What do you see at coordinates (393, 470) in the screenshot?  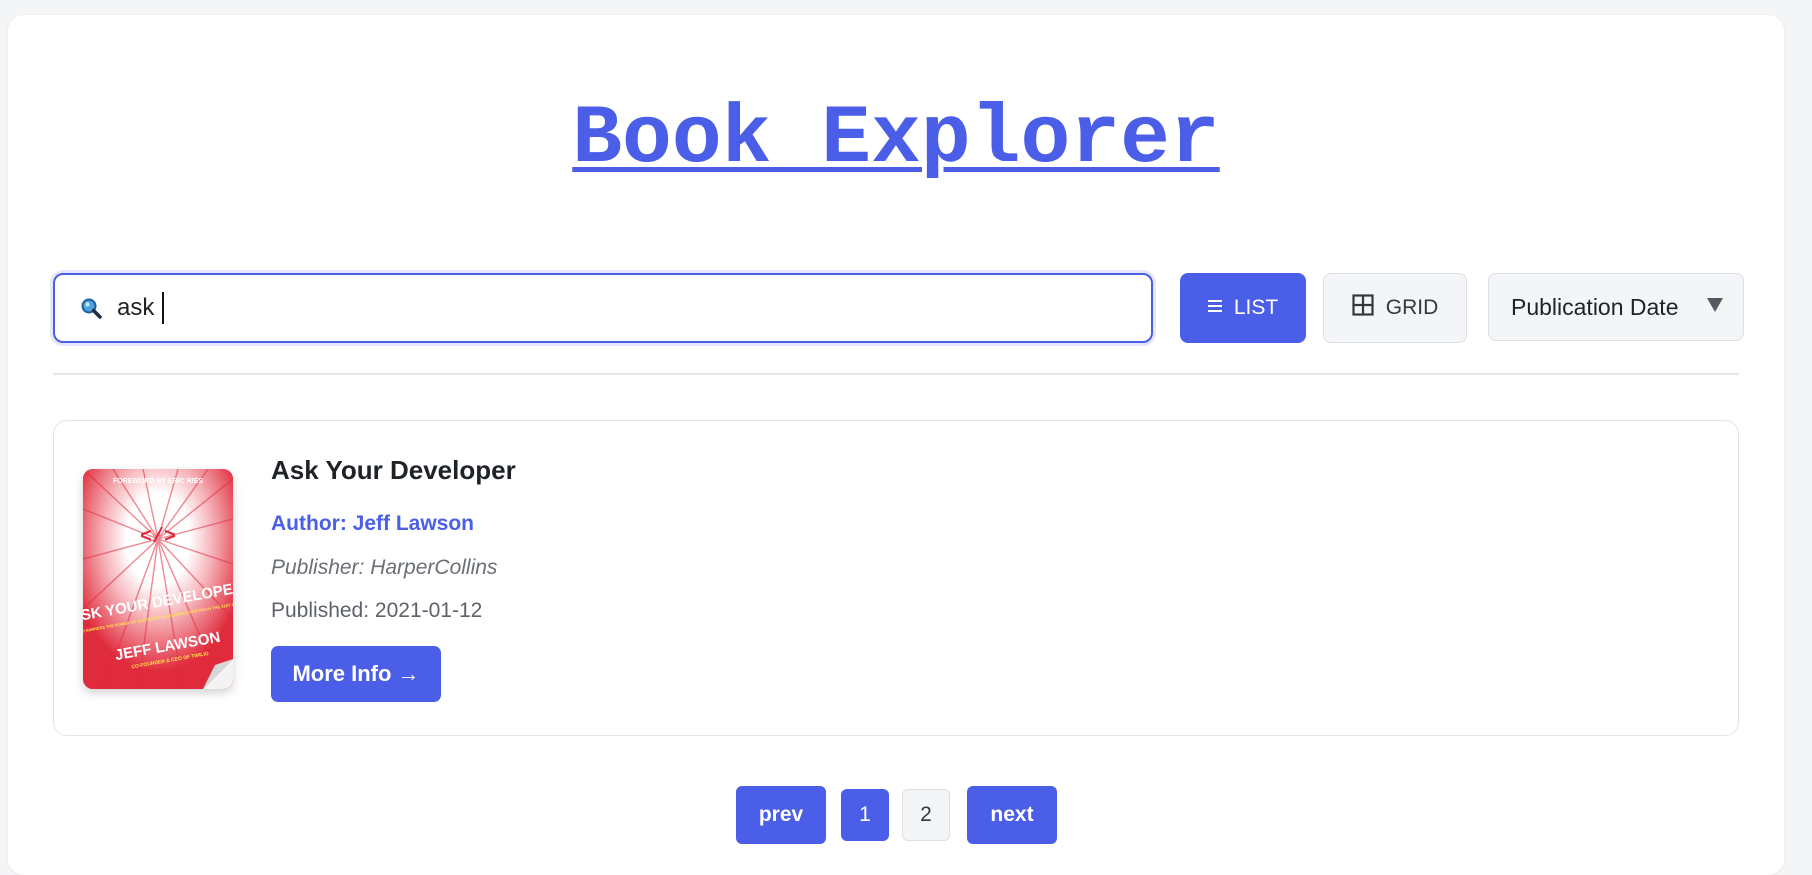 I see `book-title: Ask Your Developer` at bounding box center [393, 470].